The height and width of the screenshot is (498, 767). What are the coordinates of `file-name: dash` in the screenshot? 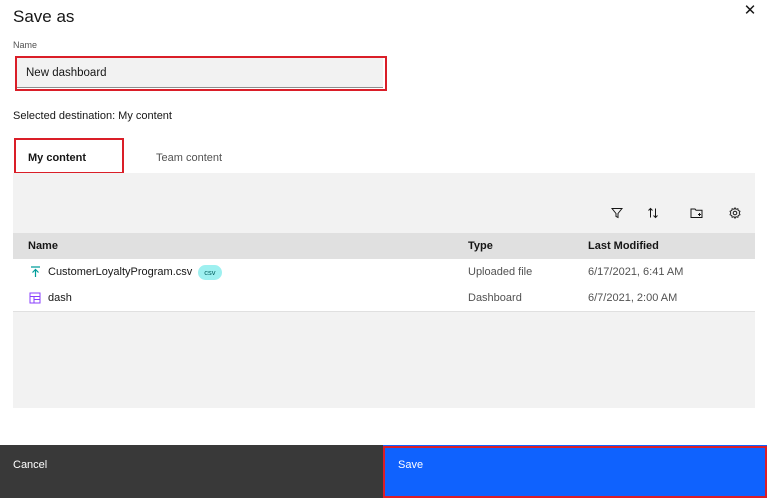 It's located at (60, 298).